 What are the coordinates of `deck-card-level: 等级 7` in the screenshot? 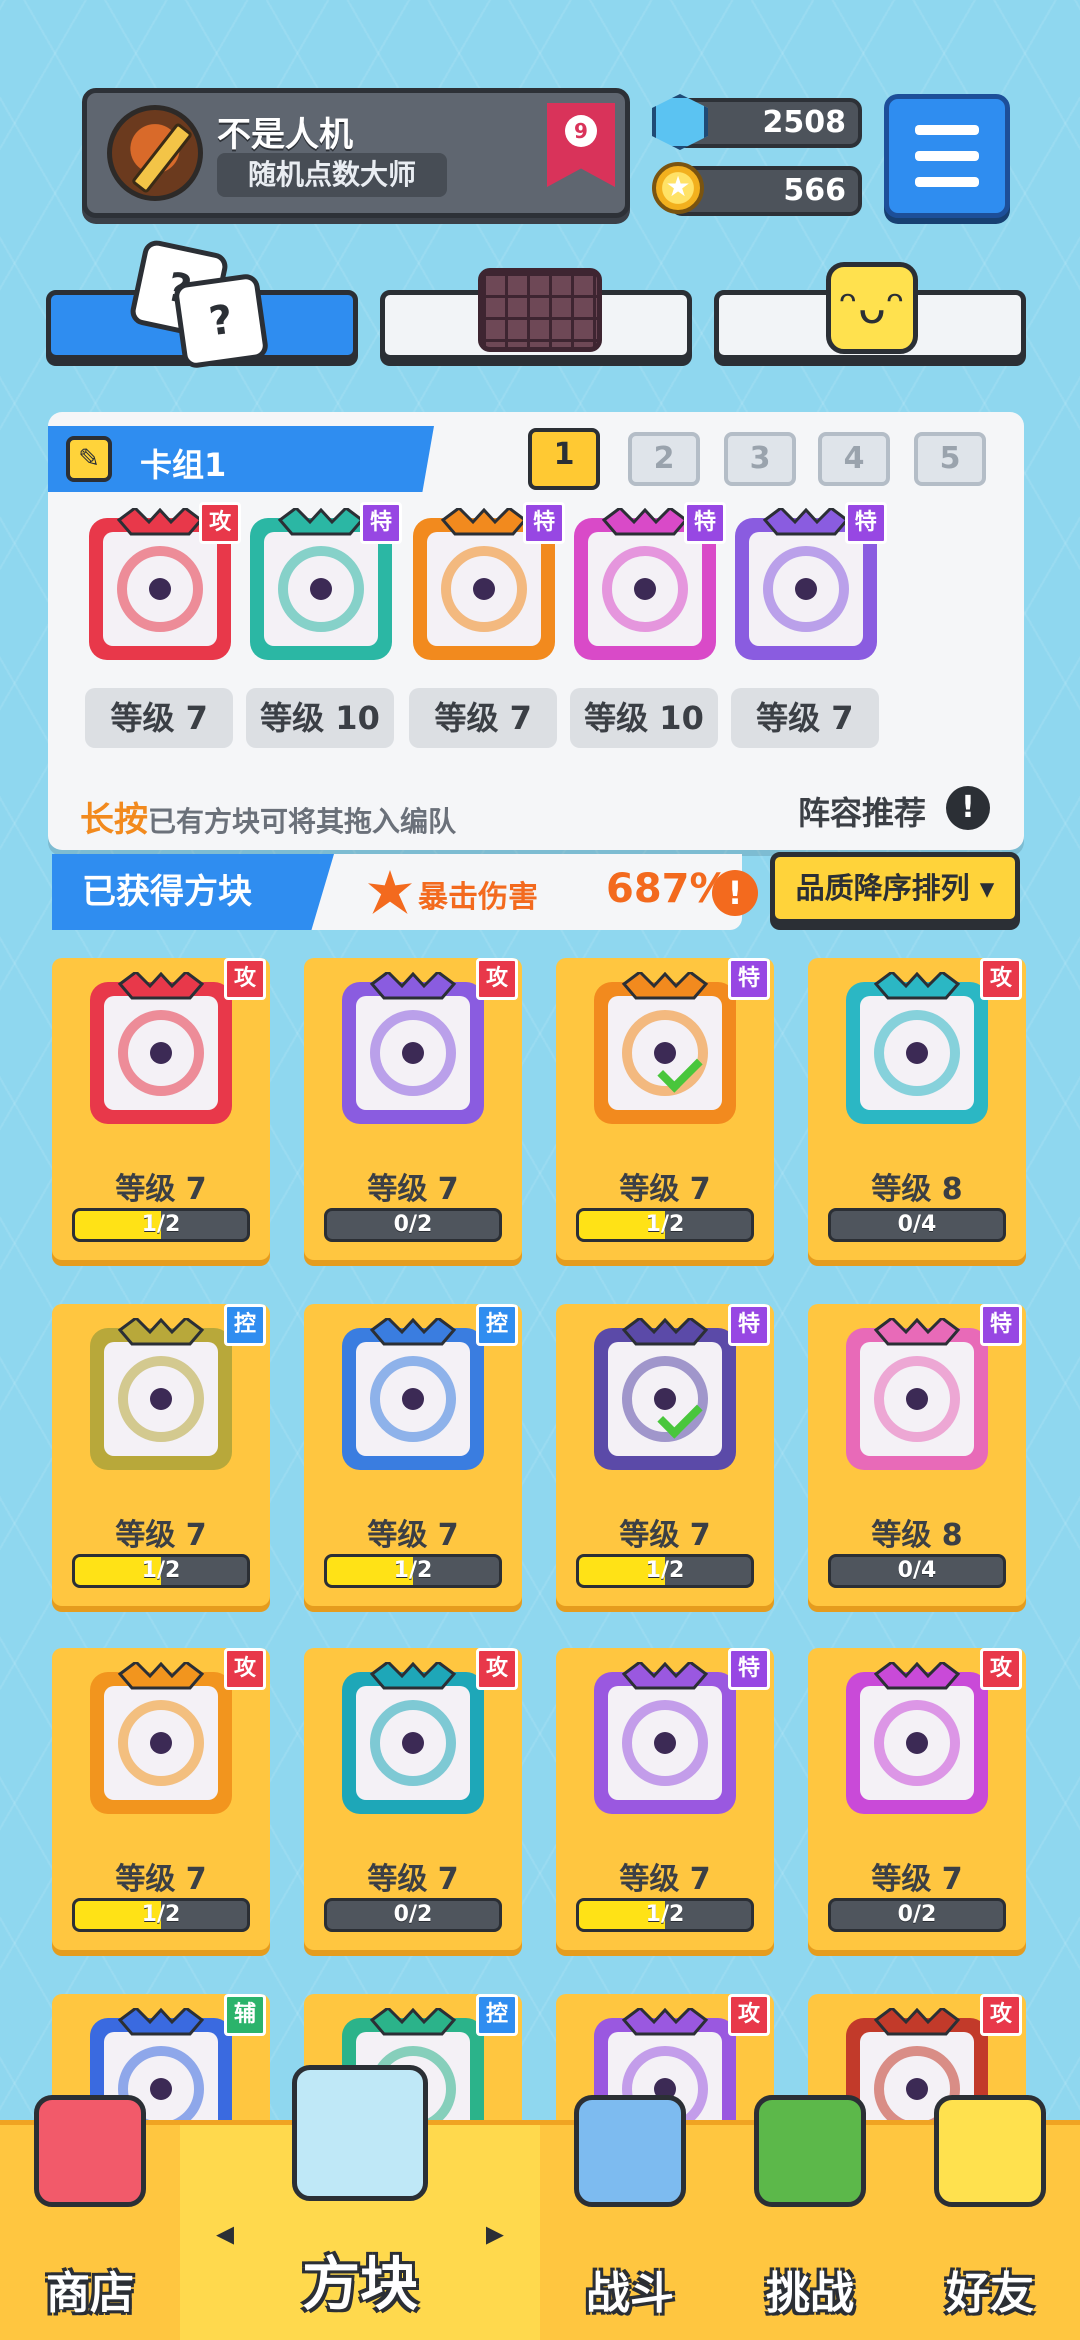 It's located at (159, 718).